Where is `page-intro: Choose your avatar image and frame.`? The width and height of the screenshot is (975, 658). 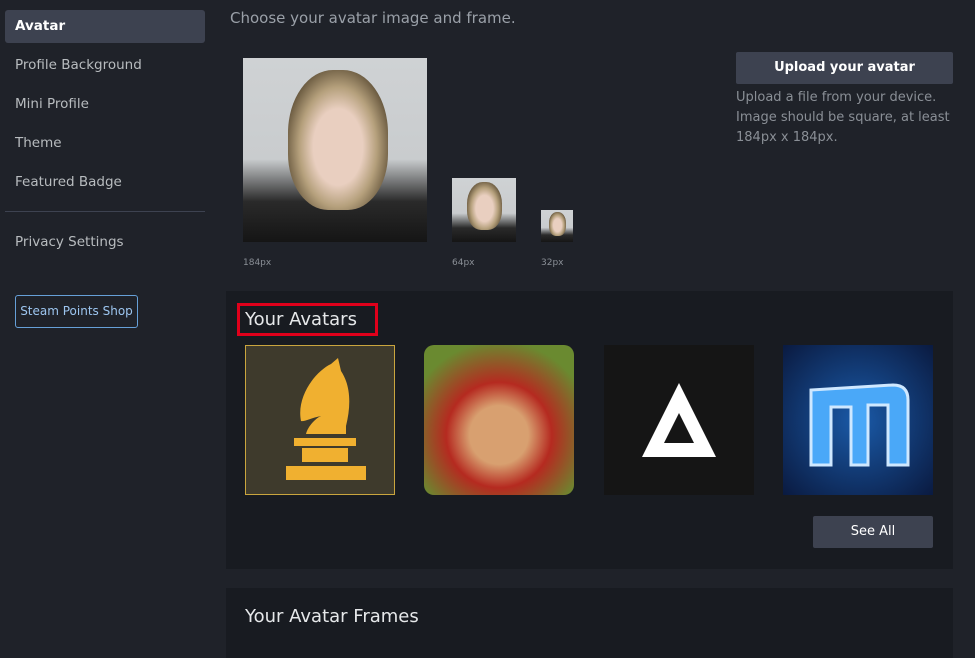 page-intro: Choose your avatar image and frame. is located at coordinates (373, 18).